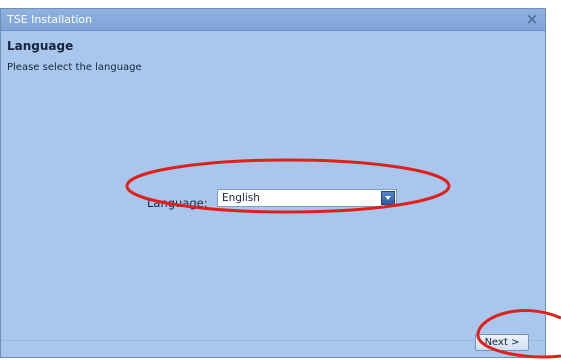  I want to click on page-subtitle: Please select the language, so click(74, 67).